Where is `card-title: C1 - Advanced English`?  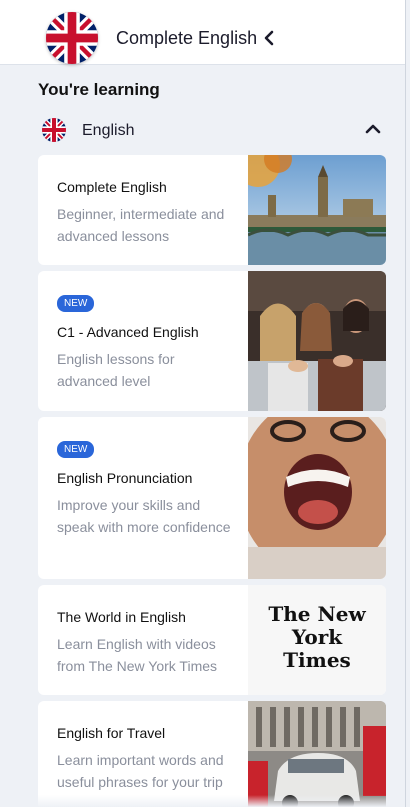 card-title: C1 - Advanced English is located at coordinates (128, 332).